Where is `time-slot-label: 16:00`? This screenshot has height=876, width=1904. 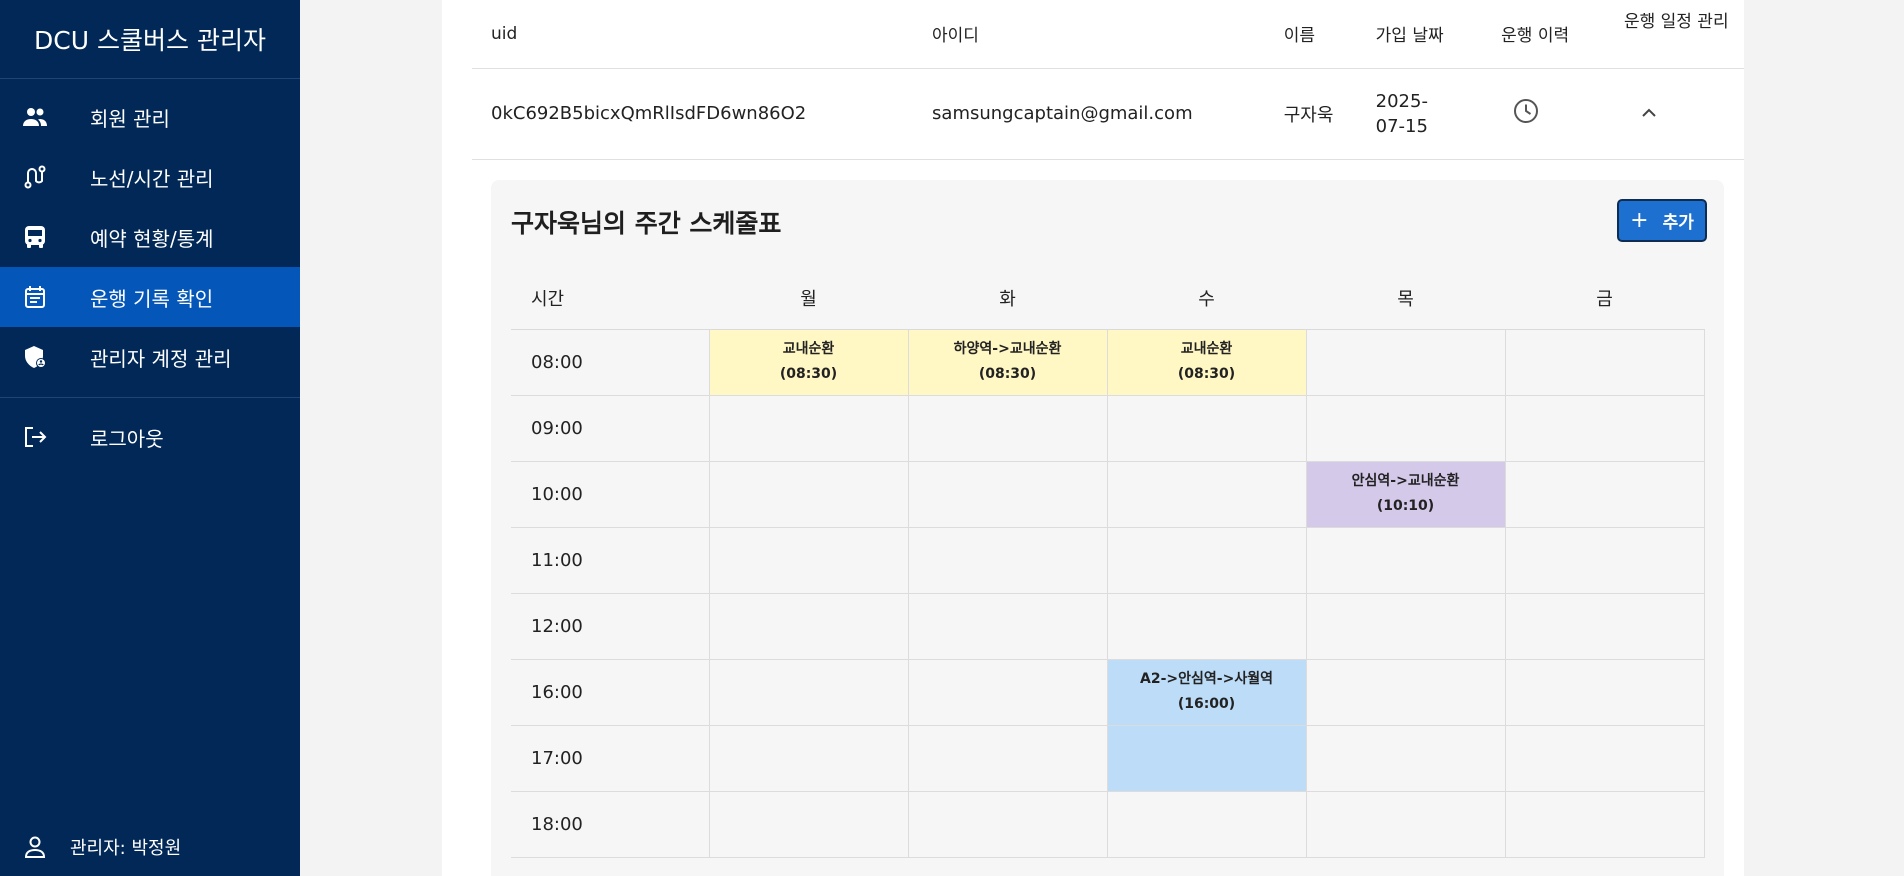
time-slot-label: 16:00 is located at coordinates (610, 692).